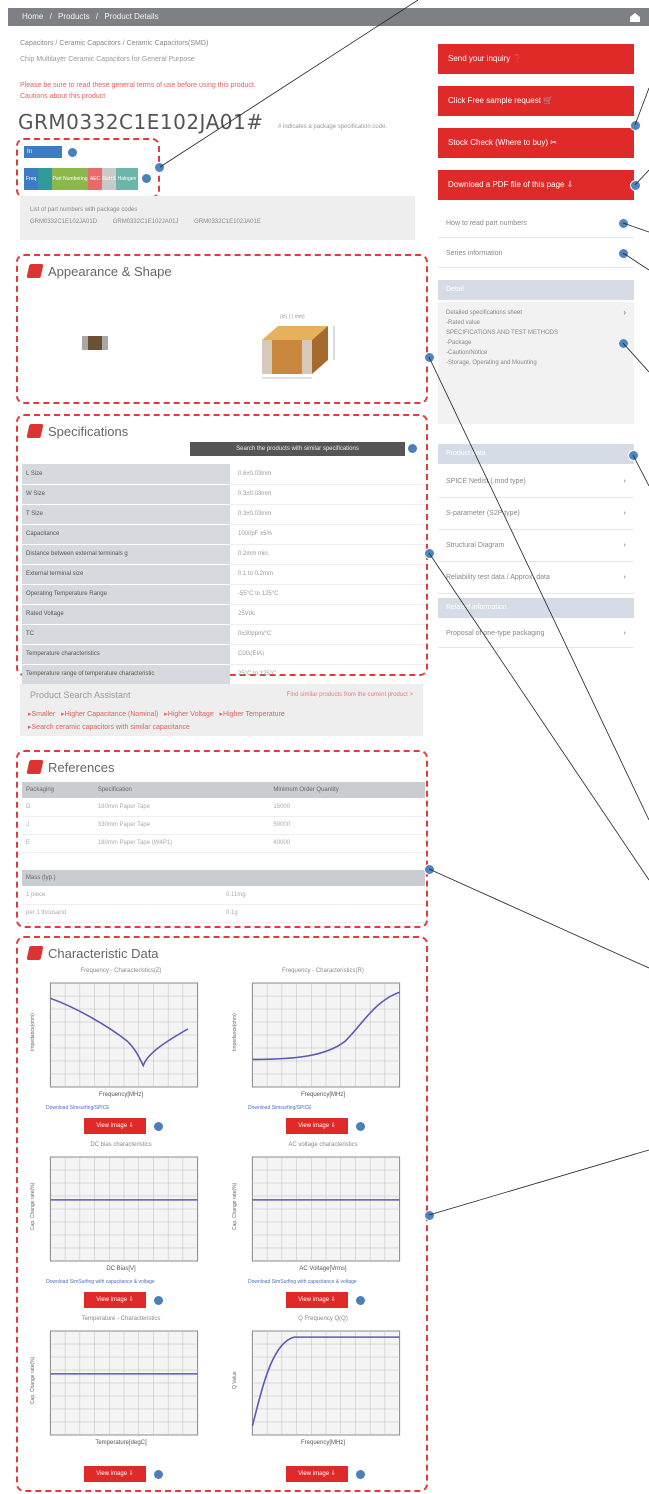 This screenshot has width=649, height=1494. I want to click on table-row: J 330mm Paper Tape 50000, so click(223, 825).